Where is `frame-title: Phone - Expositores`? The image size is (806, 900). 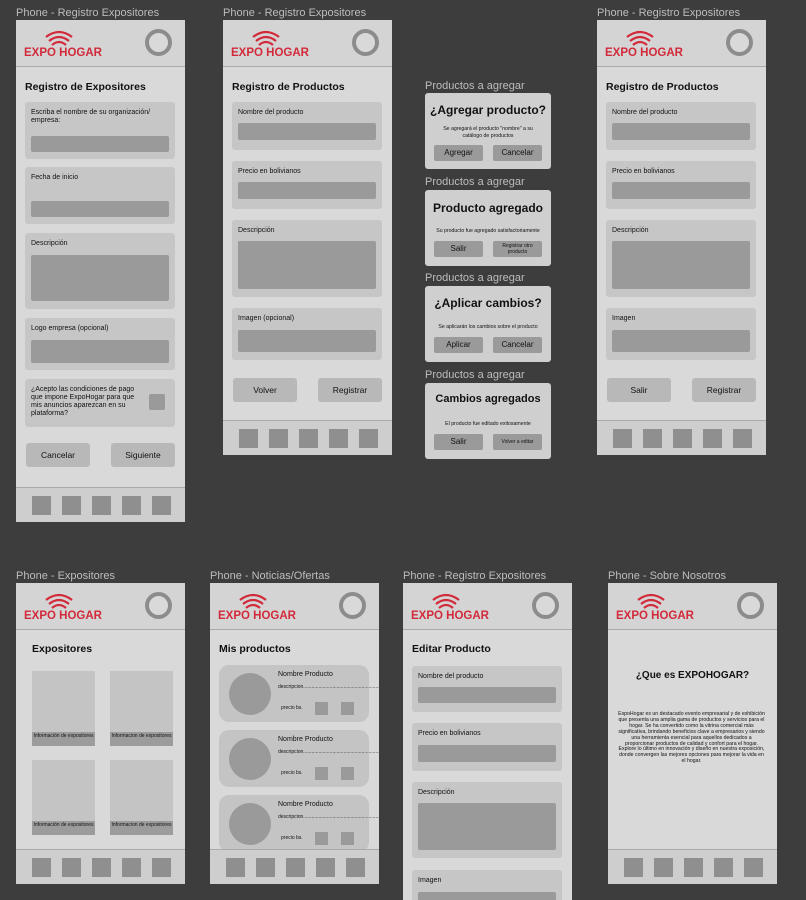 frame-title: Phone - Expositores is located at coordinates (66, 576).